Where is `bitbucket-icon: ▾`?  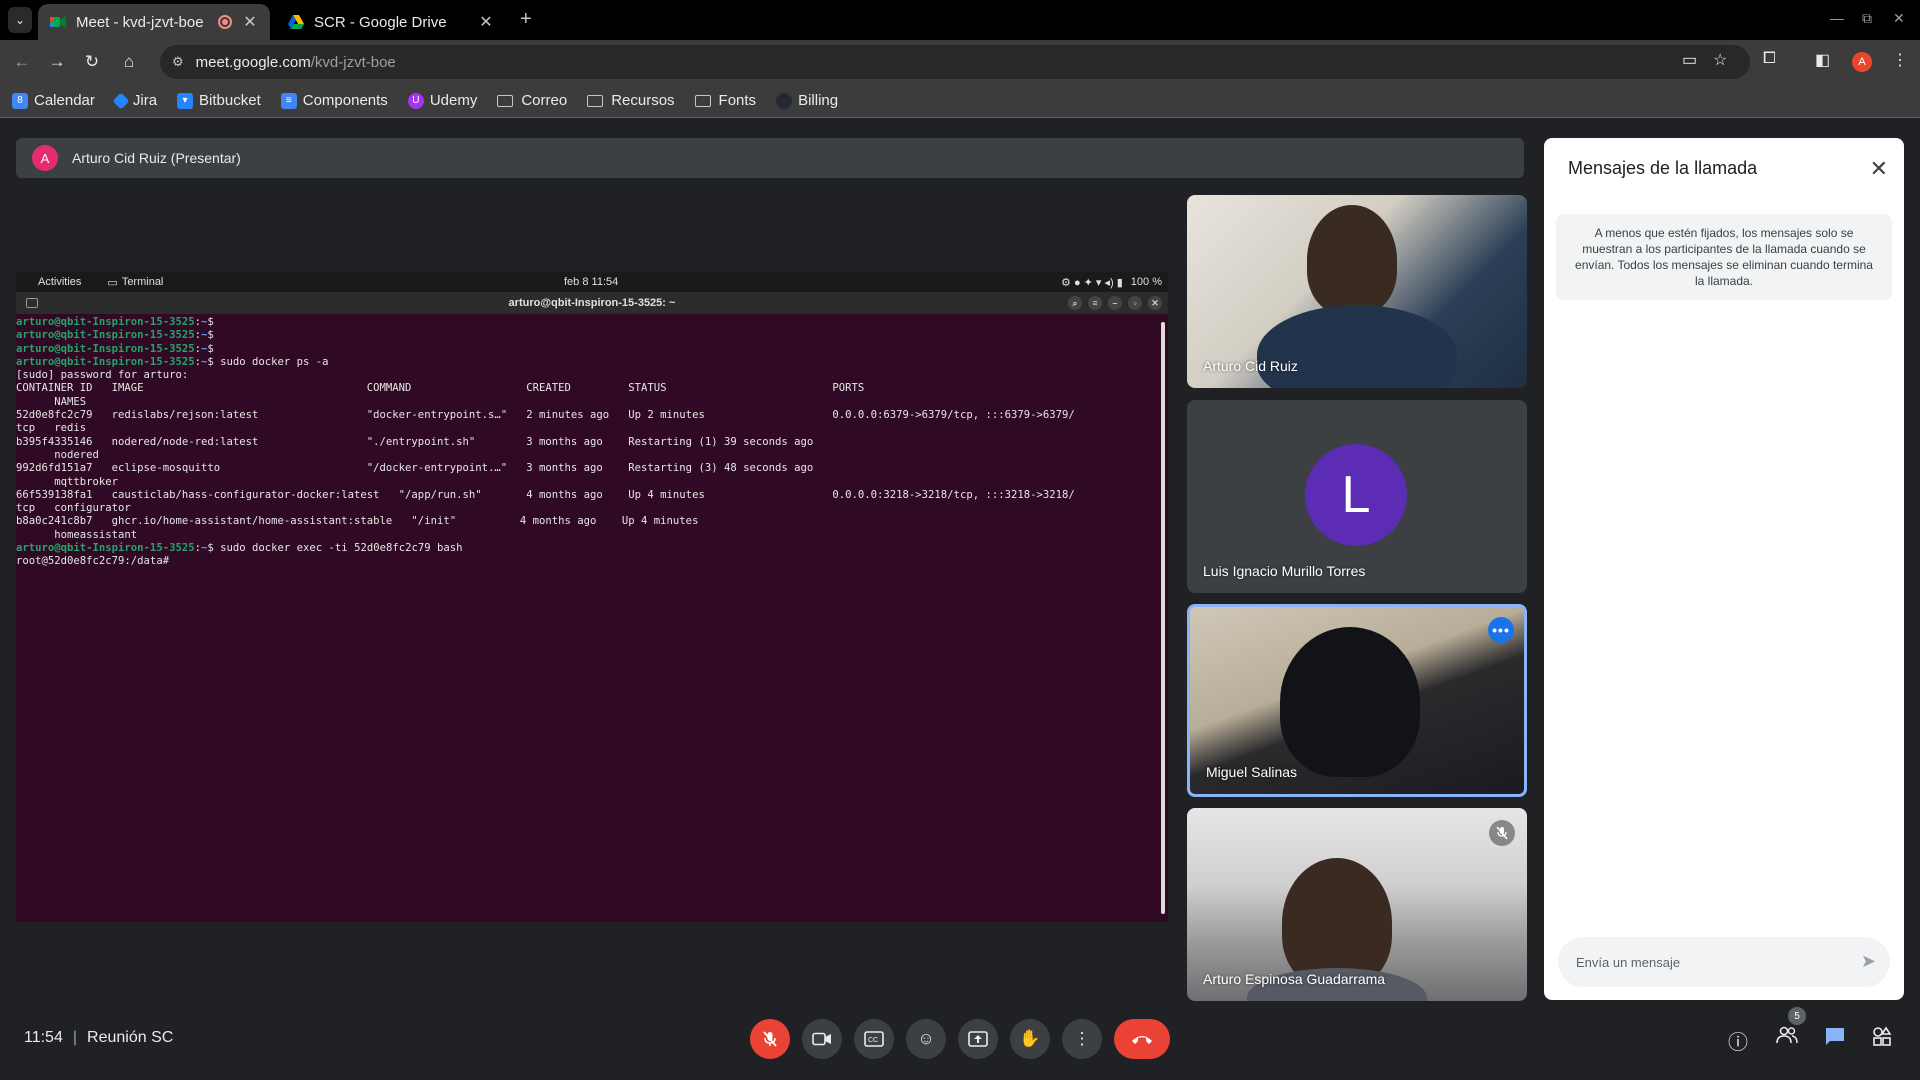 bitbucket-icon: ▾ is located at coordinates (185, 100).